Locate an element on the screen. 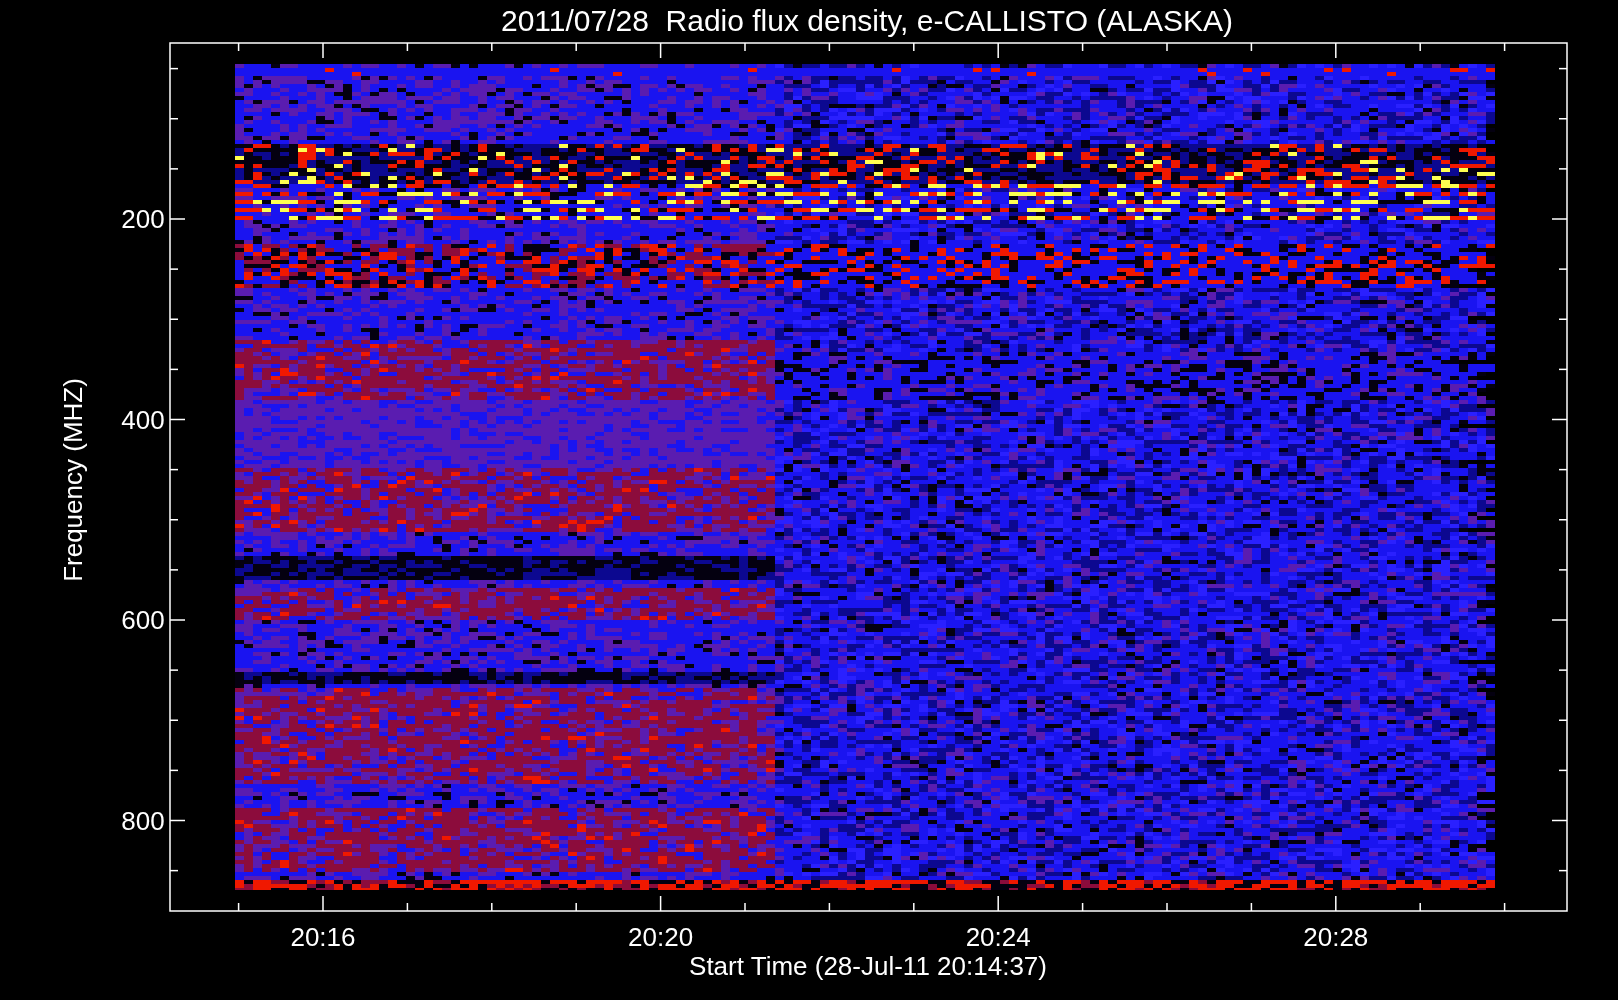 The image size is (1618, 1000). tick-label: 20:28 is located at coordinates (1336, 937).